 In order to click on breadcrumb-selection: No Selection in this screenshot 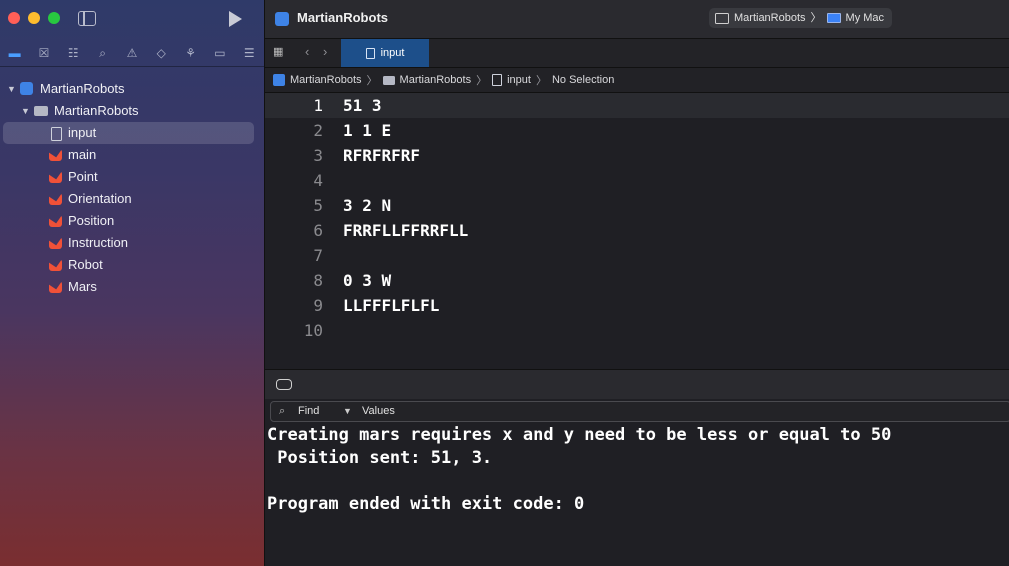, I will do `click(583, 80)`.